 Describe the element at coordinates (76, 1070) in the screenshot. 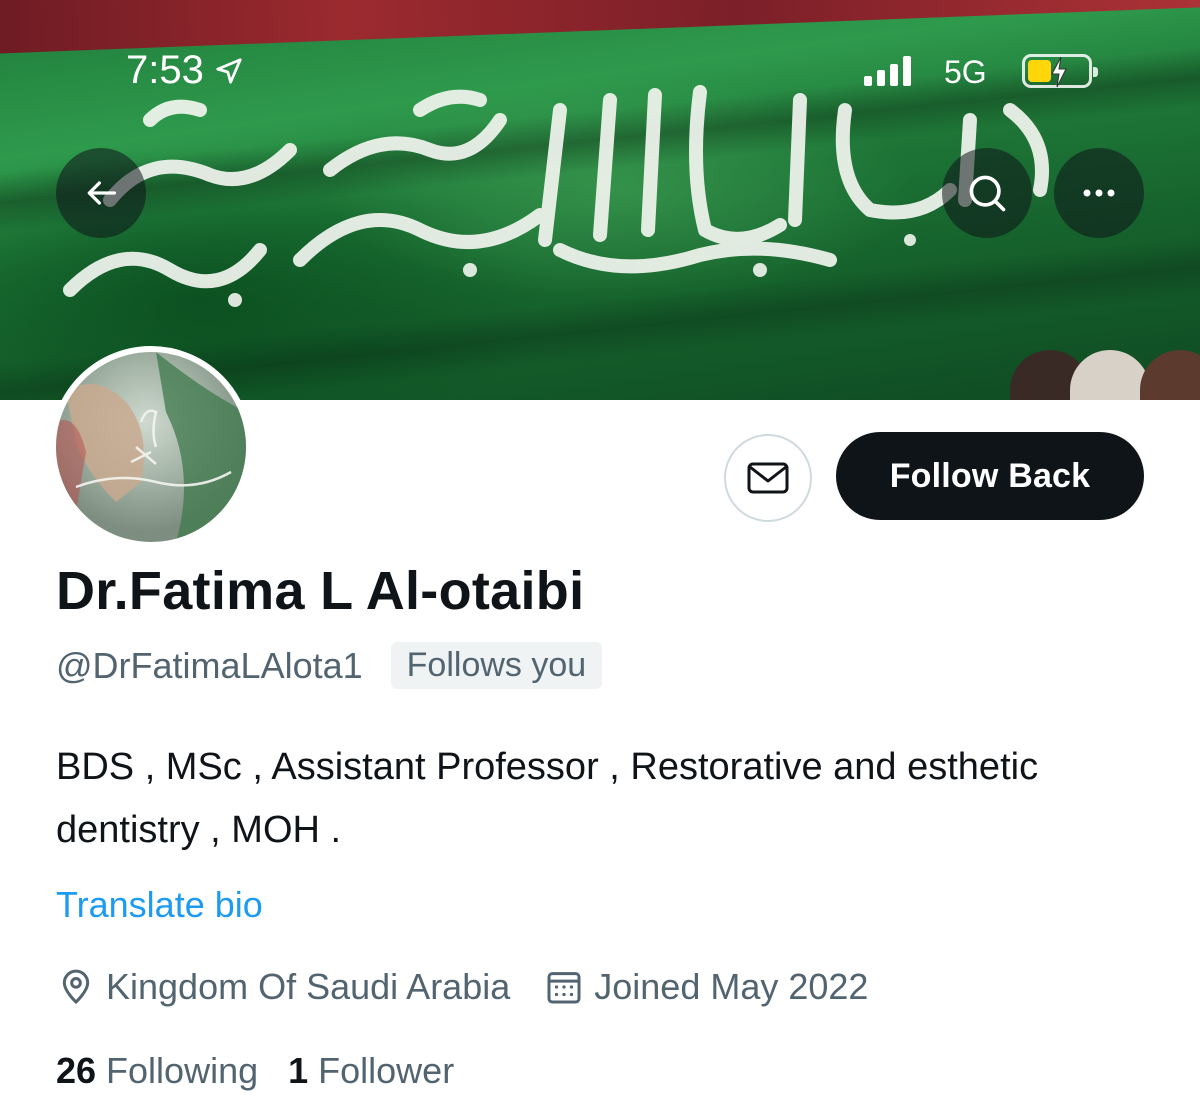

I see `following-count: 26` at that location.